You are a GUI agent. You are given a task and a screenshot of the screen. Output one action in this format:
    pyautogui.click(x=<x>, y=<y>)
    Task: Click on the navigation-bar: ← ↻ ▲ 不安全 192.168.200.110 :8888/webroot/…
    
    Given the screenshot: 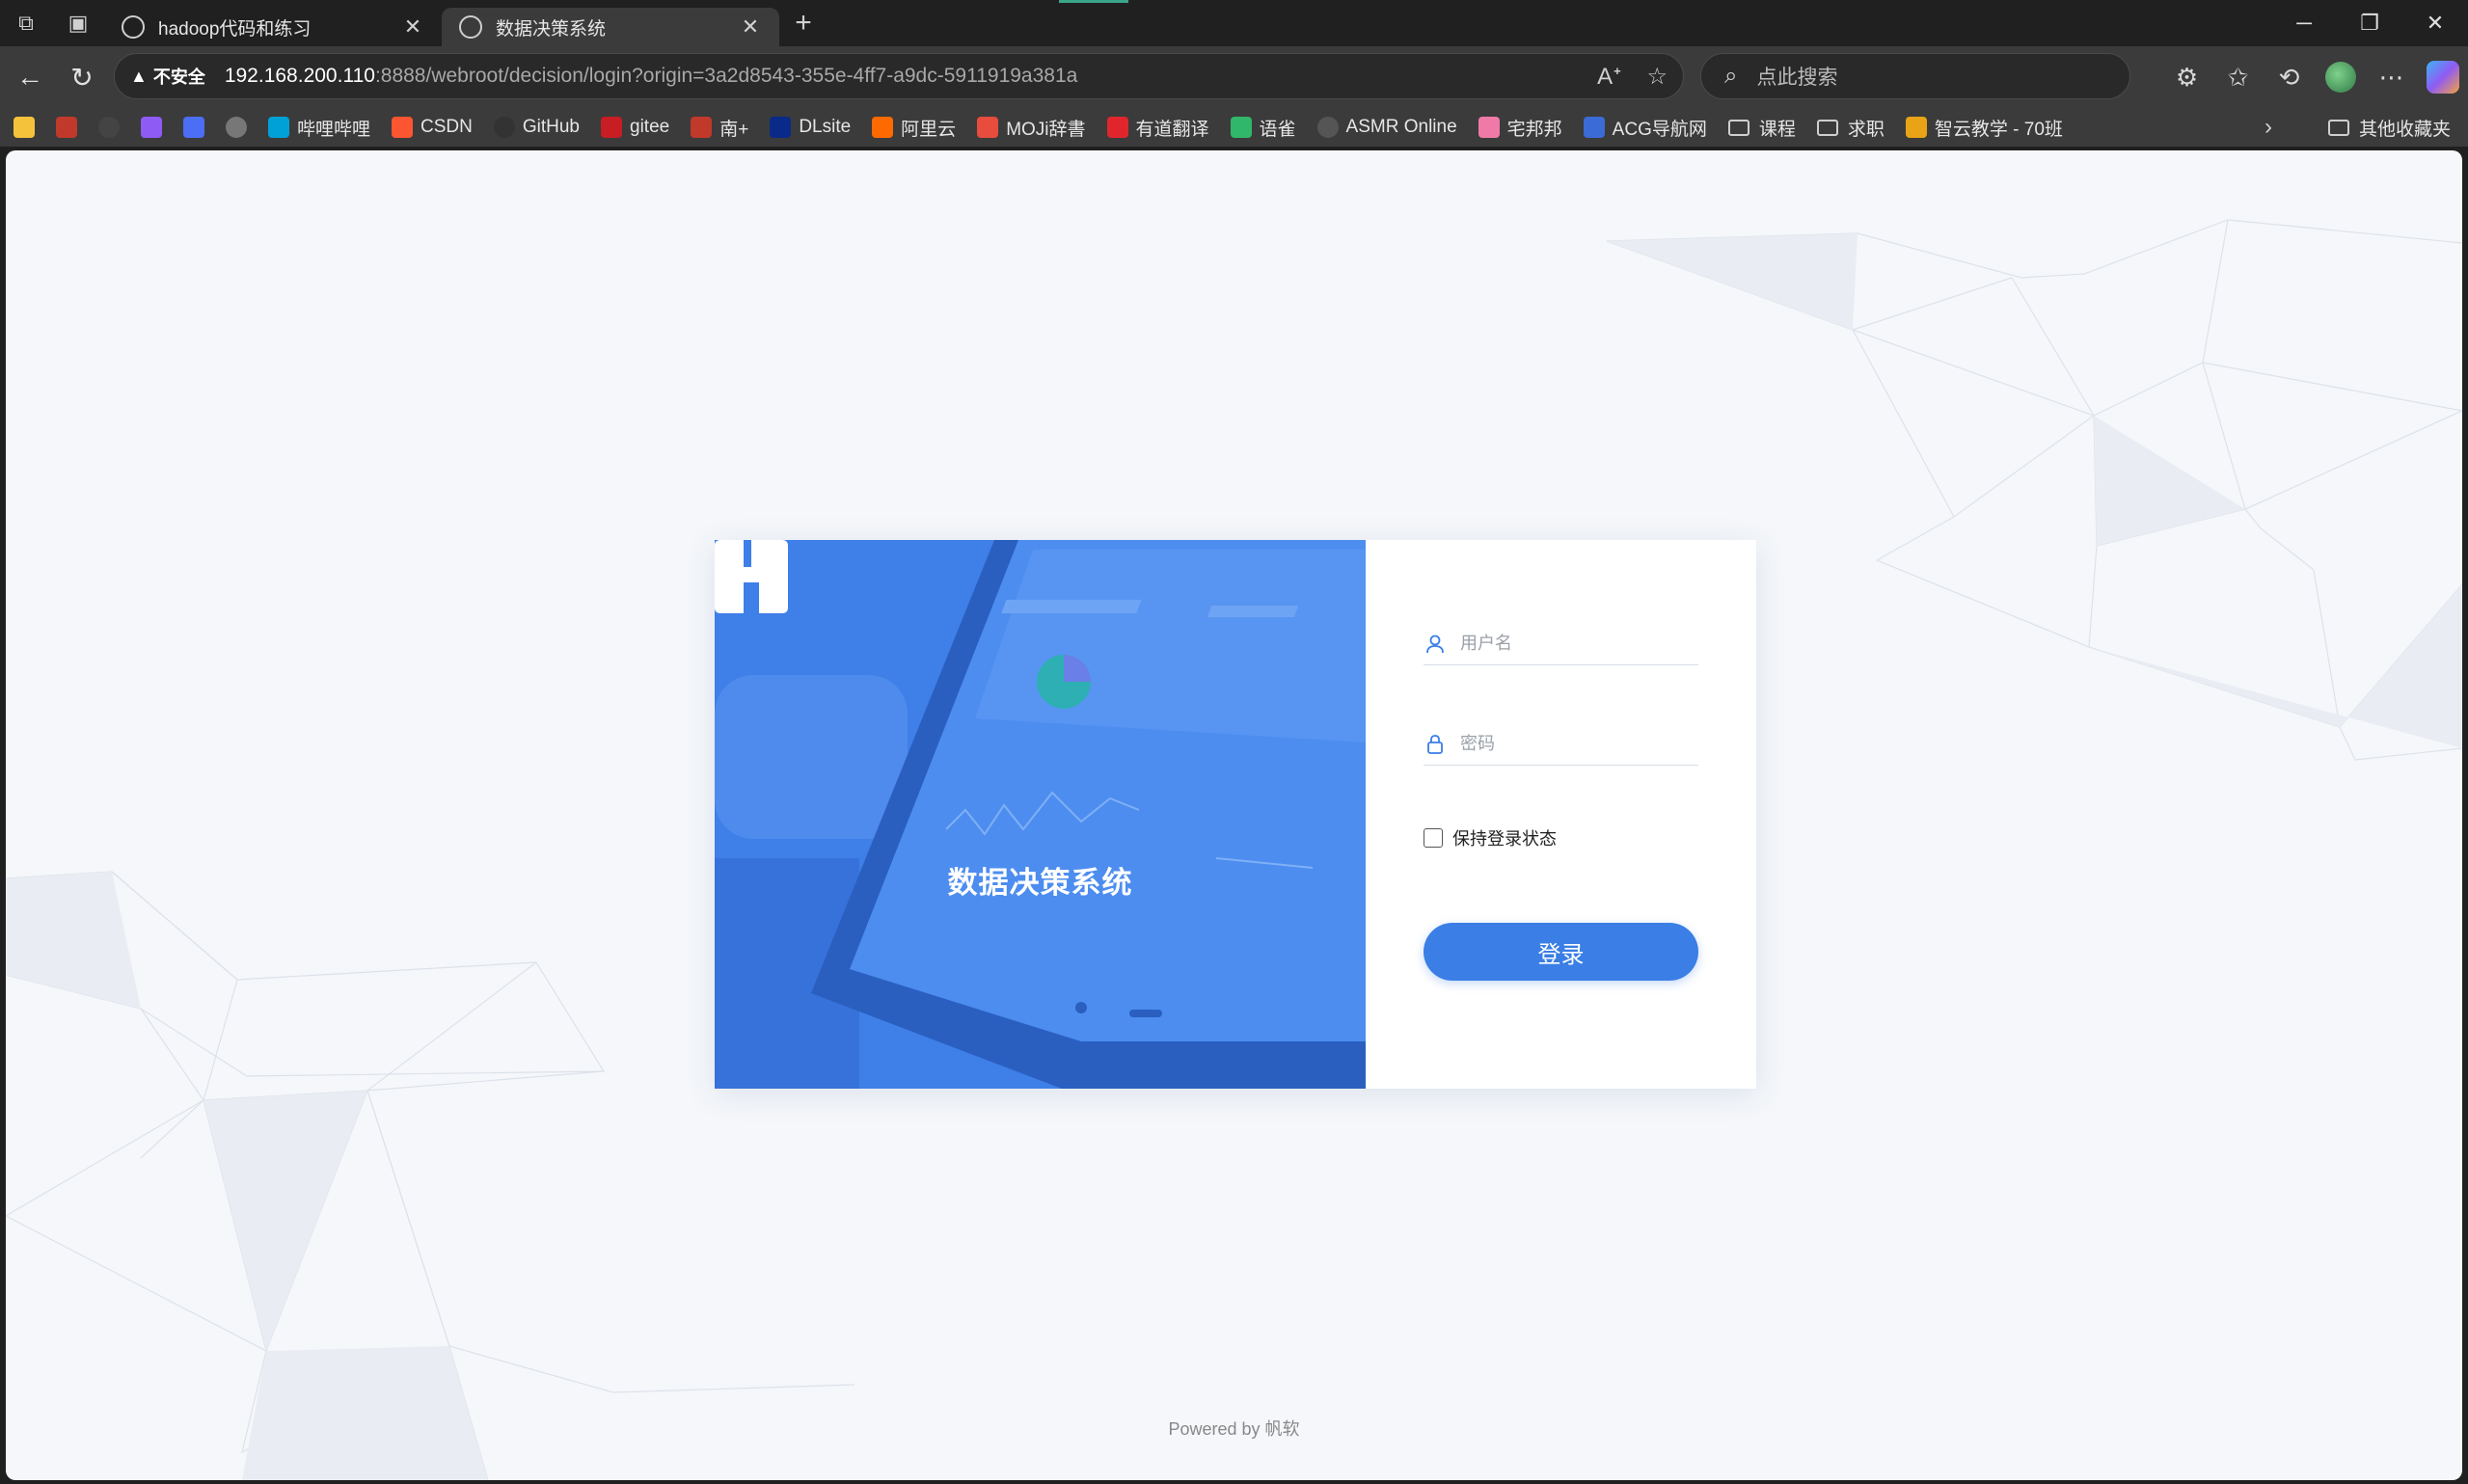 What is the action you would take?
    pyautogui.click(x=1234, y=77)
    